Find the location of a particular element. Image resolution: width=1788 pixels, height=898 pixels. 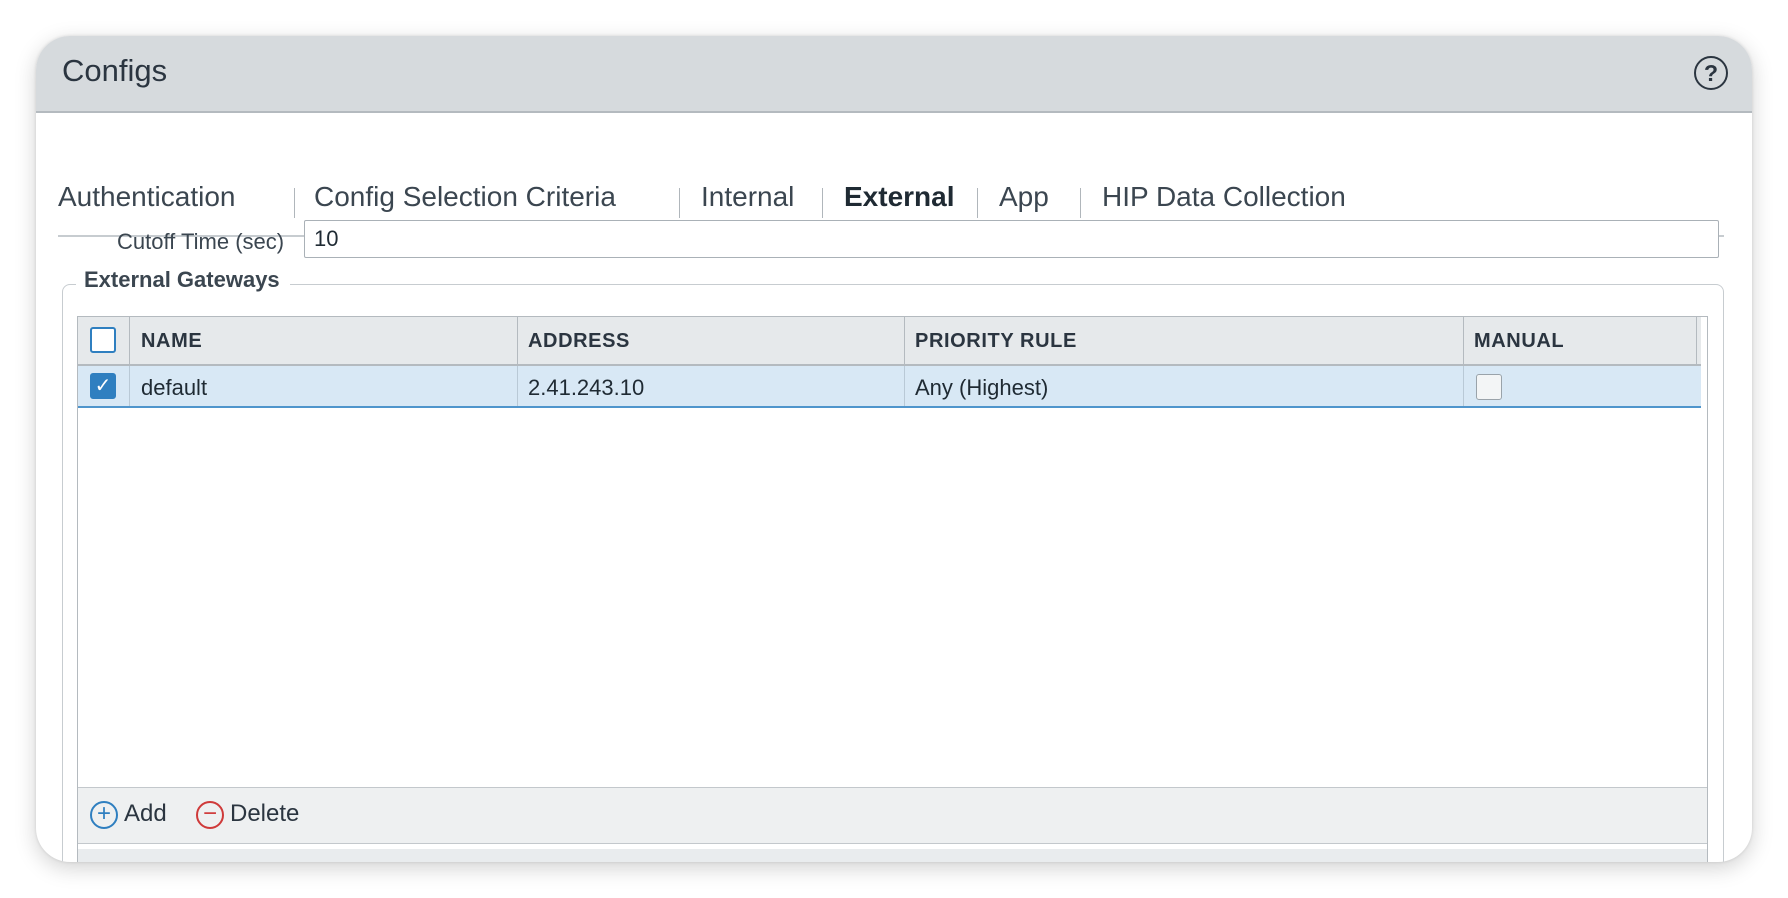

row-checkbox: ✓ is located at coordinates (103, 386).